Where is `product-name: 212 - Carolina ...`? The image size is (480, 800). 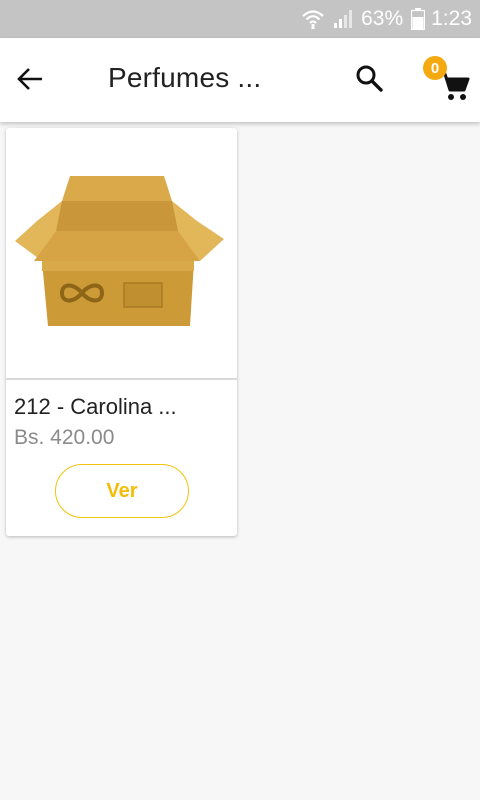 product-name: 212 - Carolina ... is located at coordinates (95, 406).